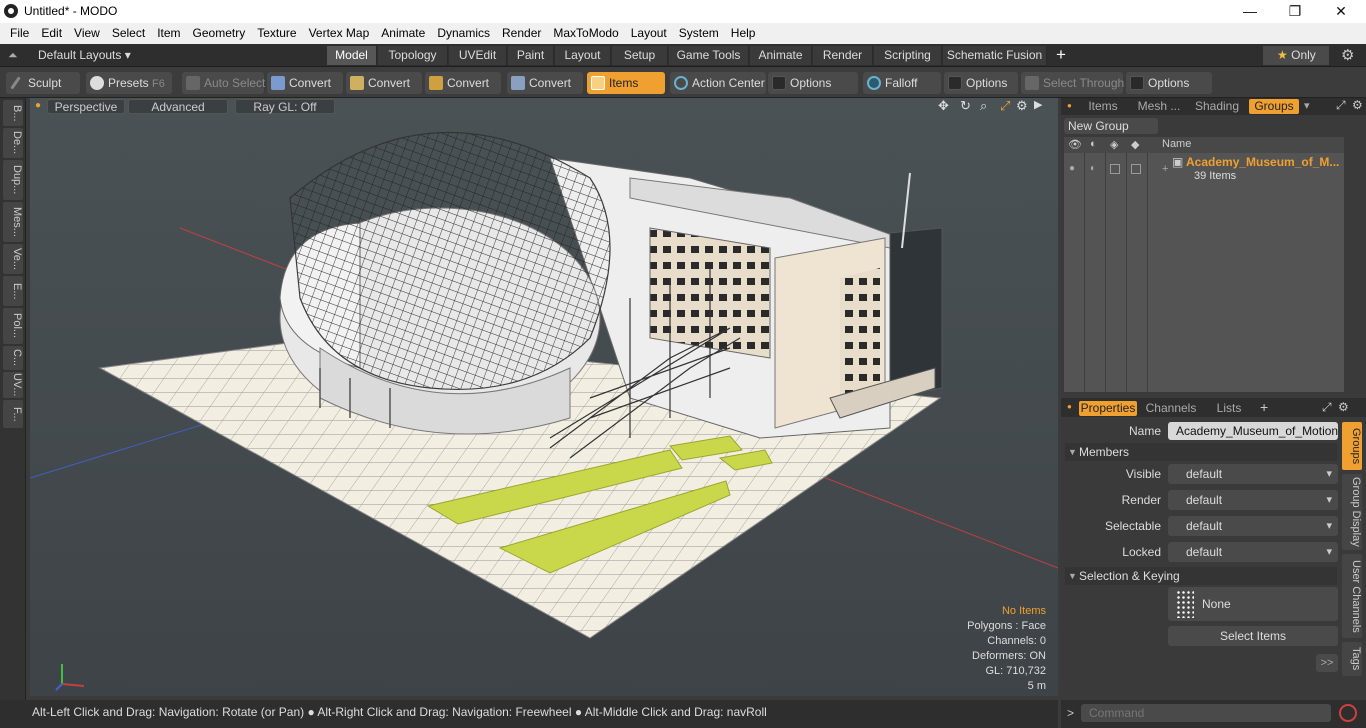 The image size is (1366, 728). I want to click on tab-lists: Lists, so click(1229, 408).